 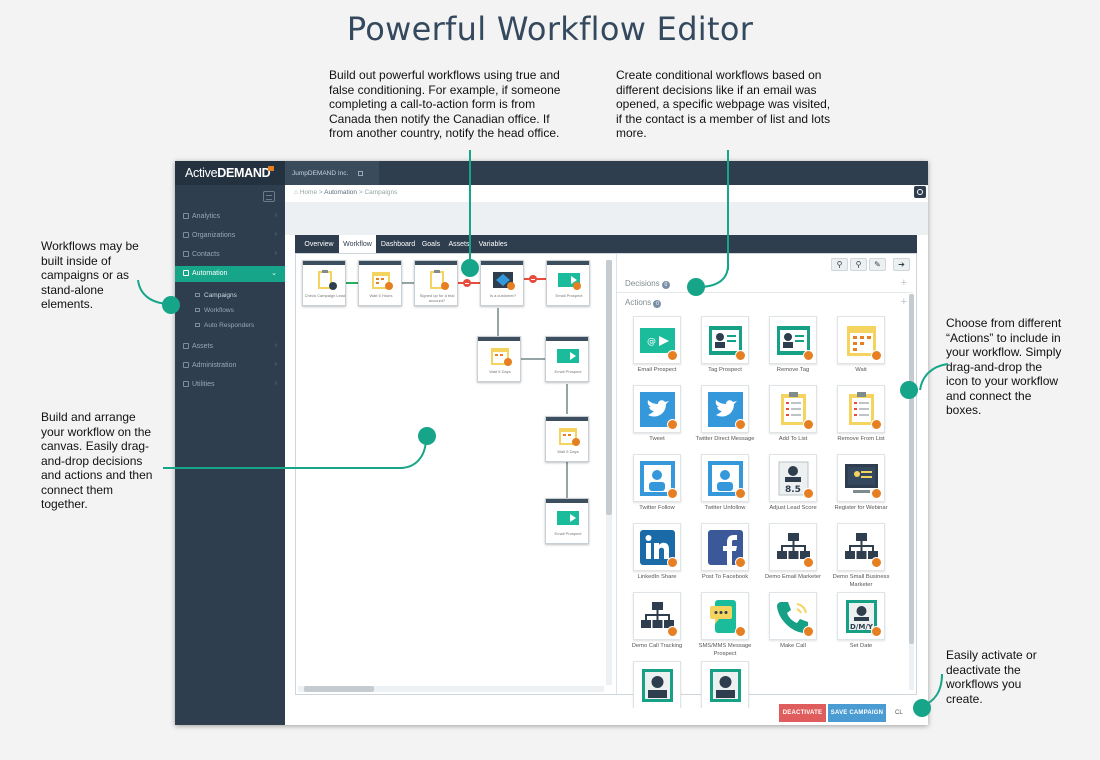 I want to click on canvas-horizontal-scrollbar, so click(x=451, y=689).